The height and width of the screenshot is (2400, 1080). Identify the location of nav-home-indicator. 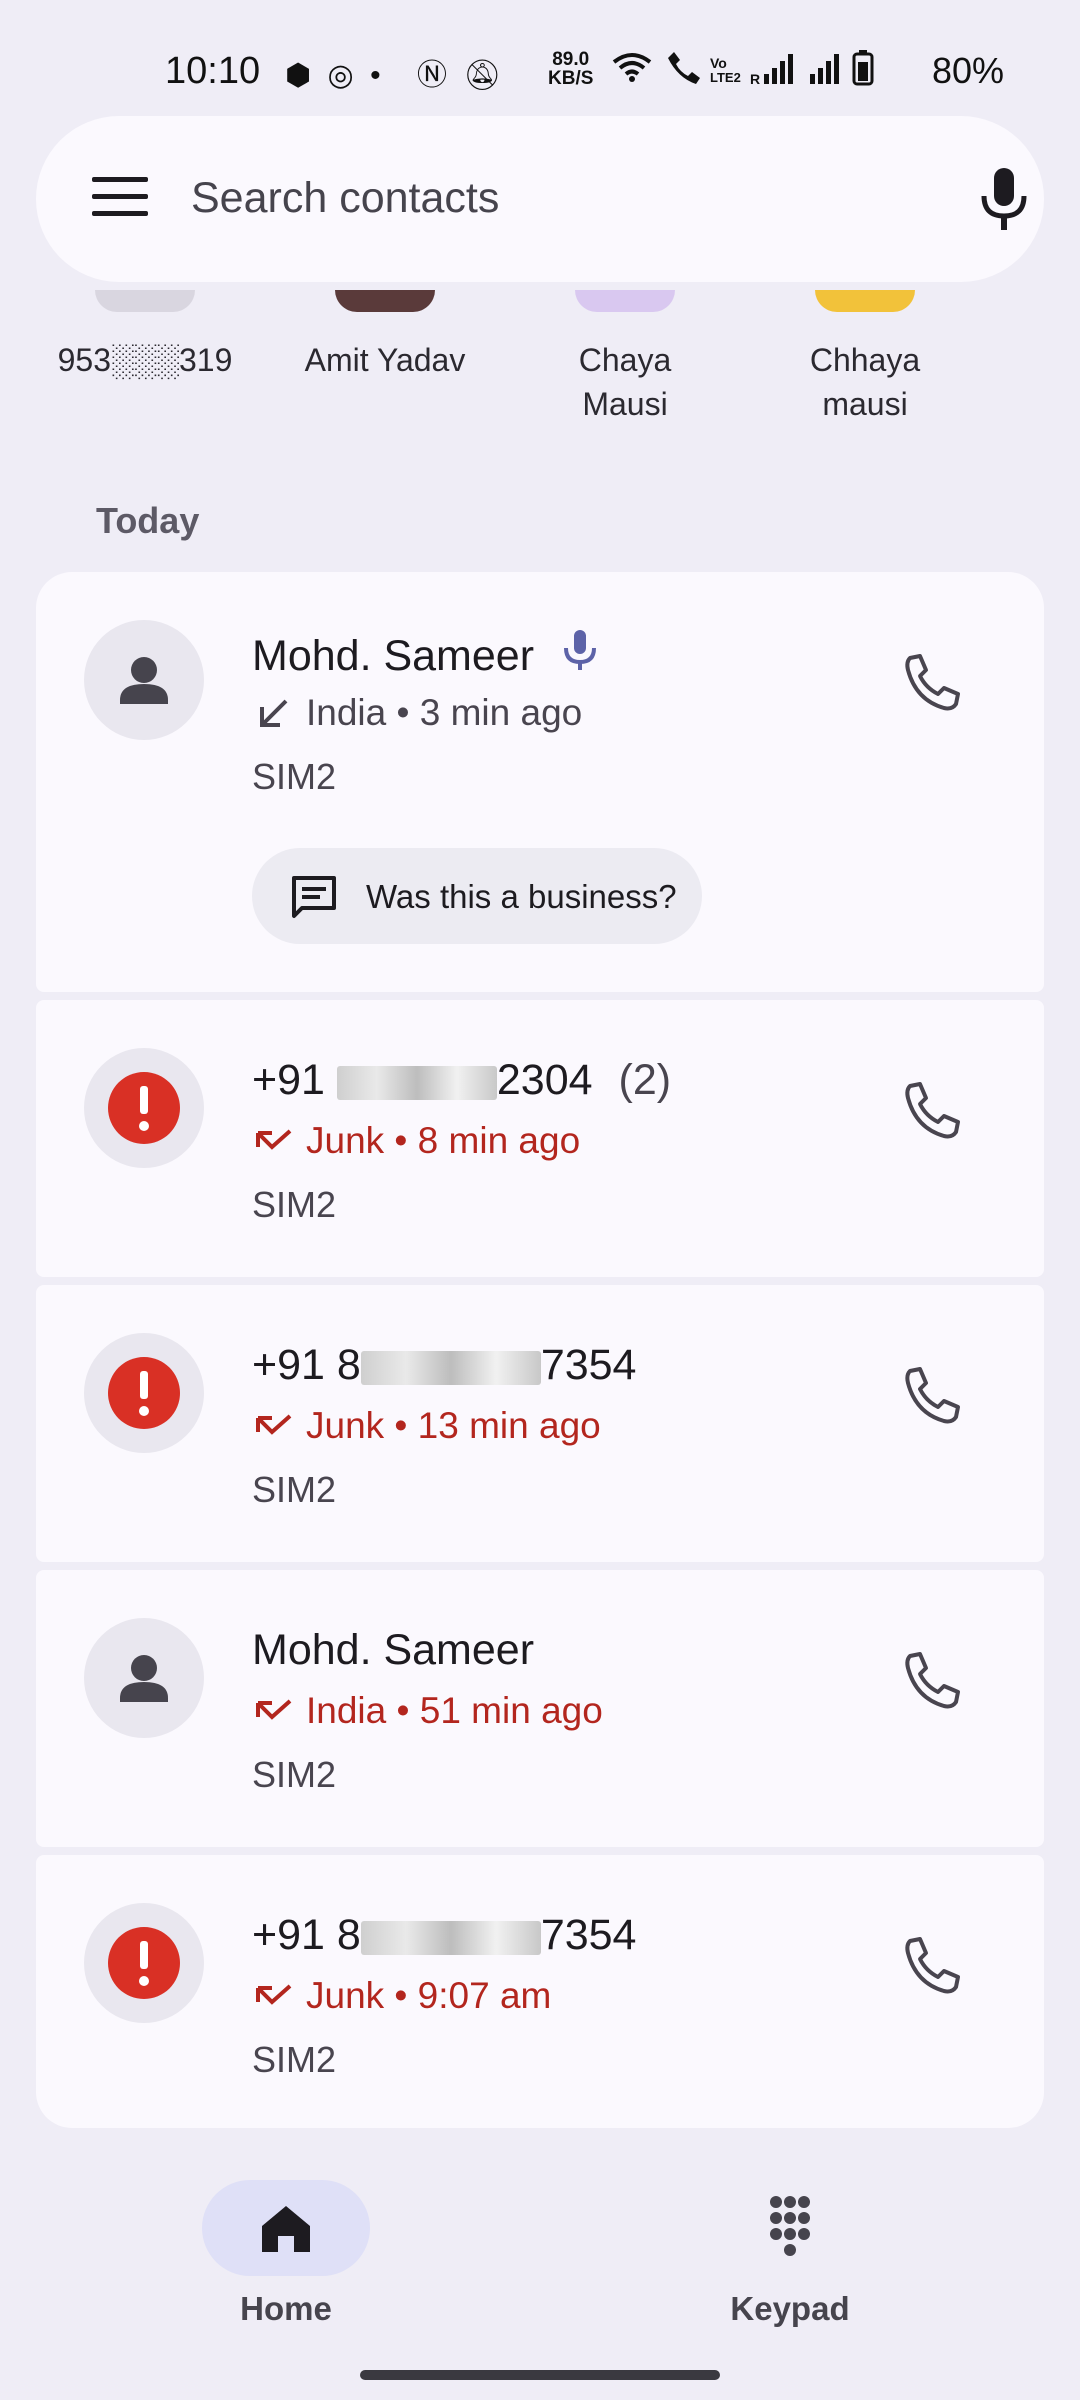
(286, 2228).